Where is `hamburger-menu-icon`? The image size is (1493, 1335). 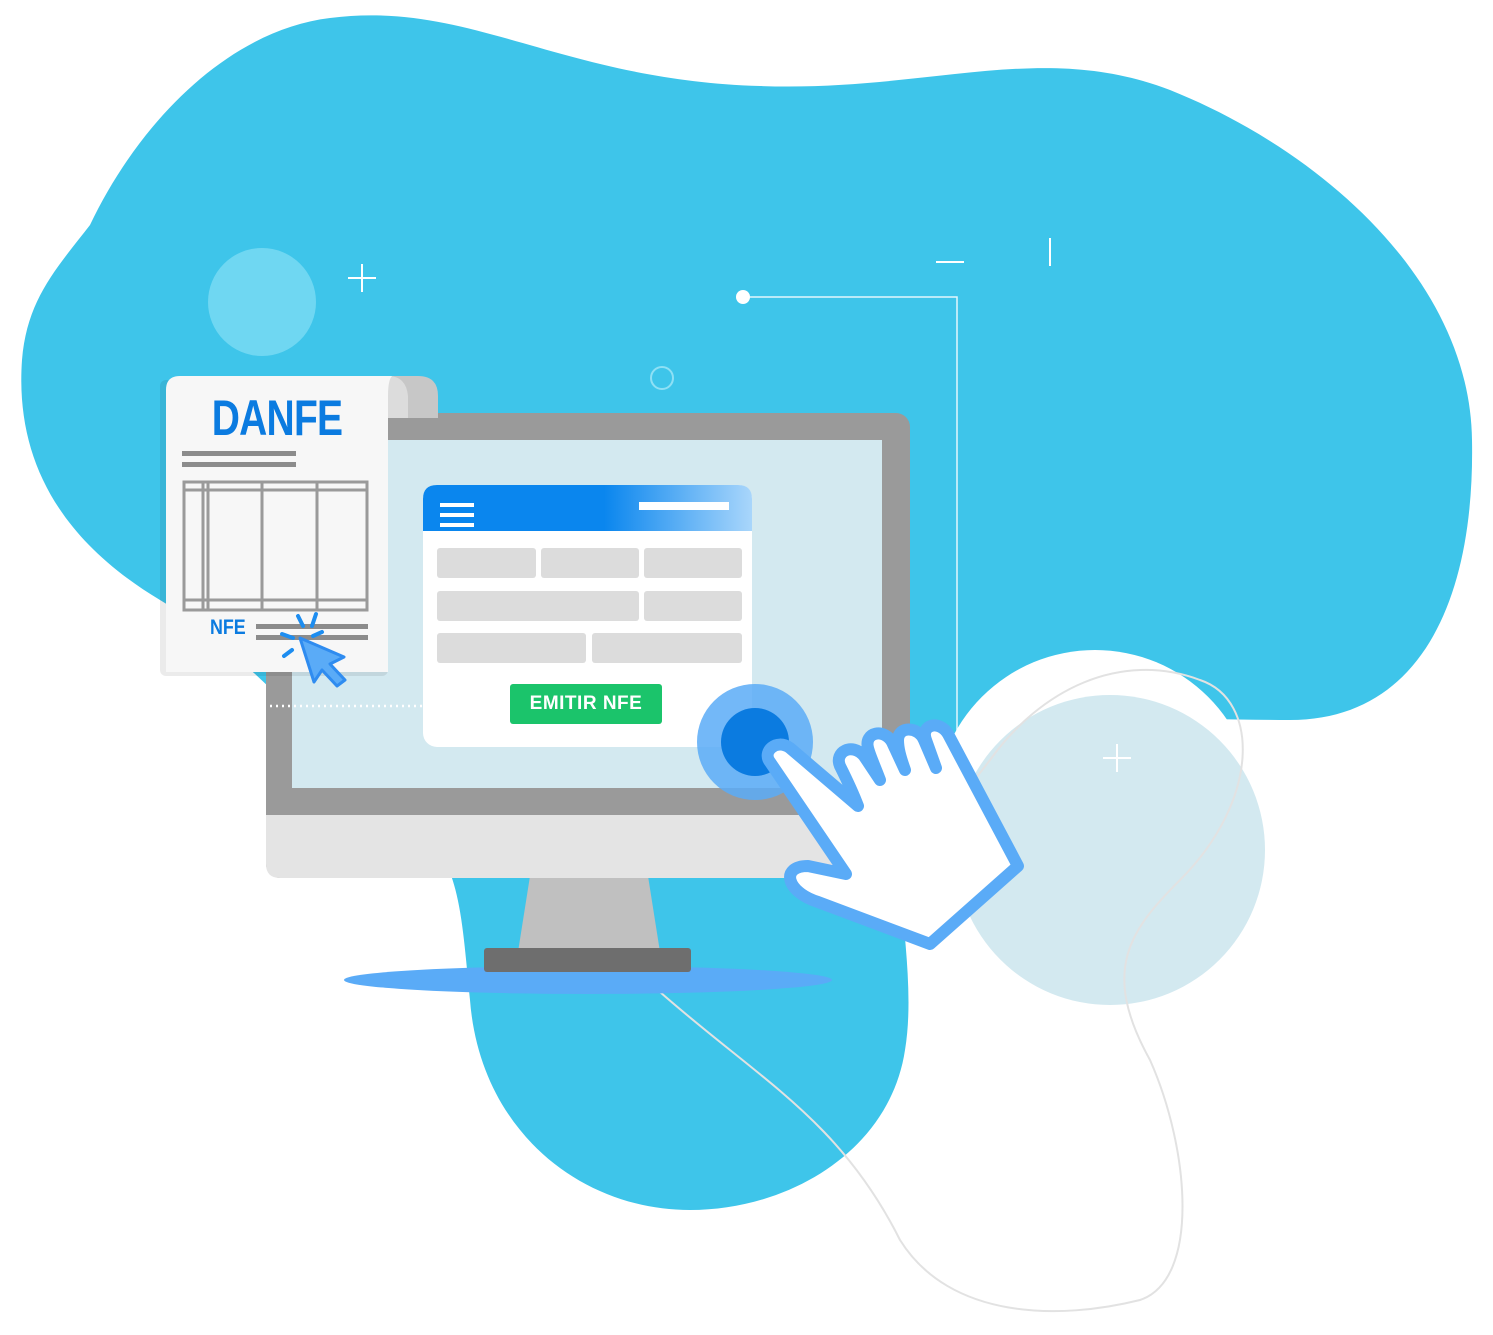 hamburger-menu-icon is located at coordinates (457, 515).